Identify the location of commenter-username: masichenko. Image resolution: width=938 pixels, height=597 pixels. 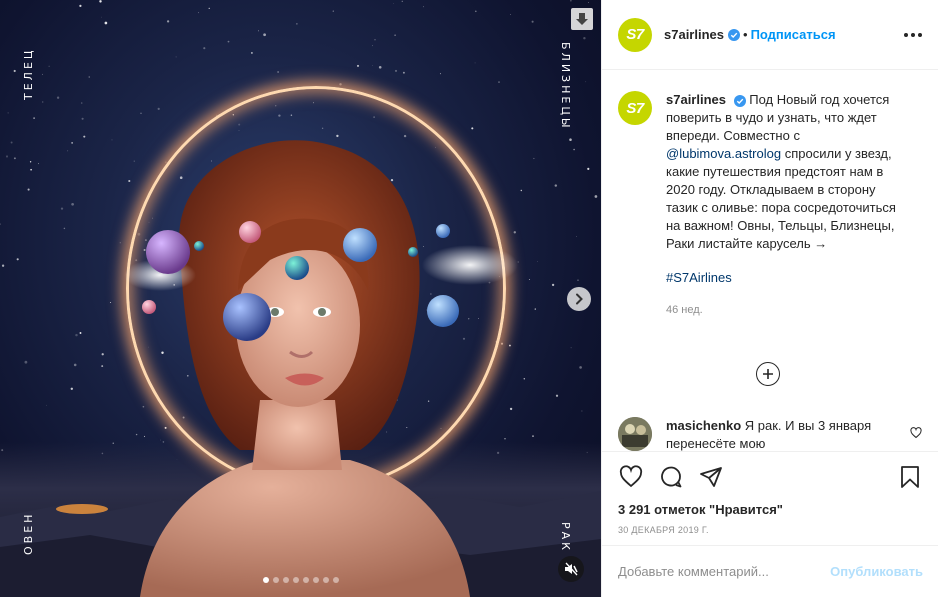
(703, 425).